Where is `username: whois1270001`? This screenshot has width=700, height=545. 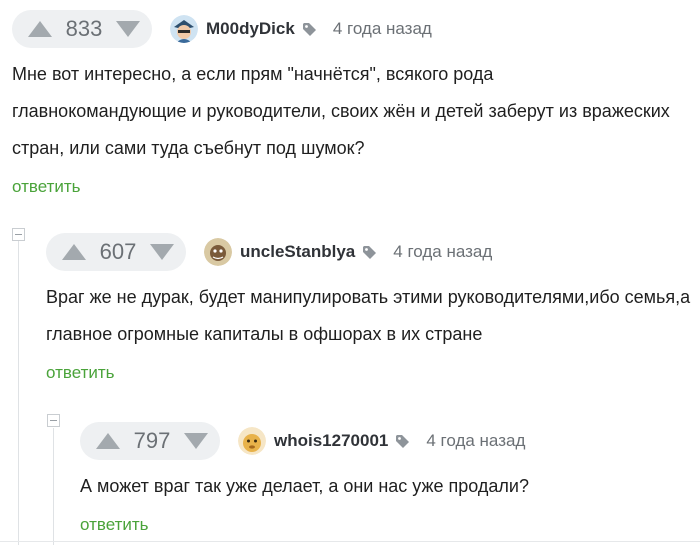
username: whois1270001 is located at coordinates (331, 441).